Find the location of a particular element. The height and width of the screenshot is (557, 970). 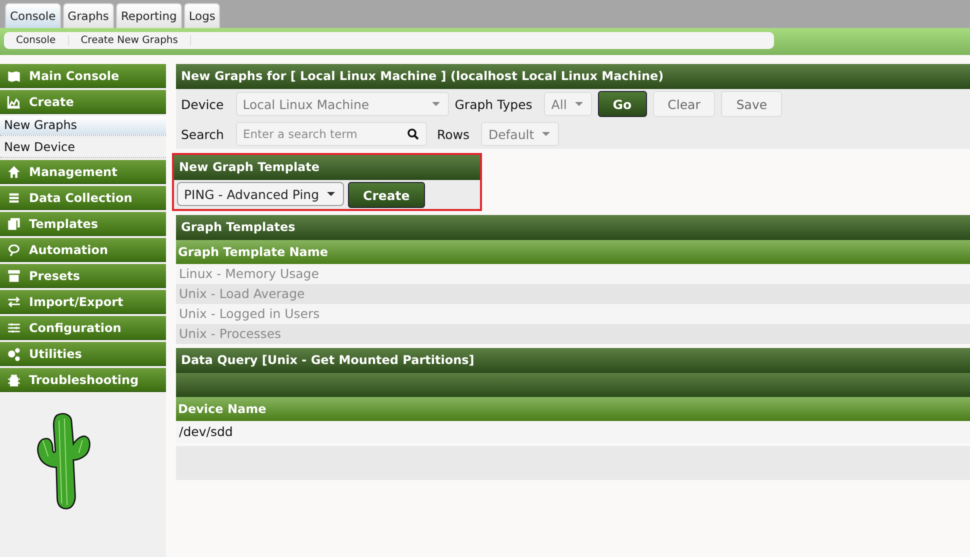

section-title: New Graph Template is located at coordinates (327, 167).